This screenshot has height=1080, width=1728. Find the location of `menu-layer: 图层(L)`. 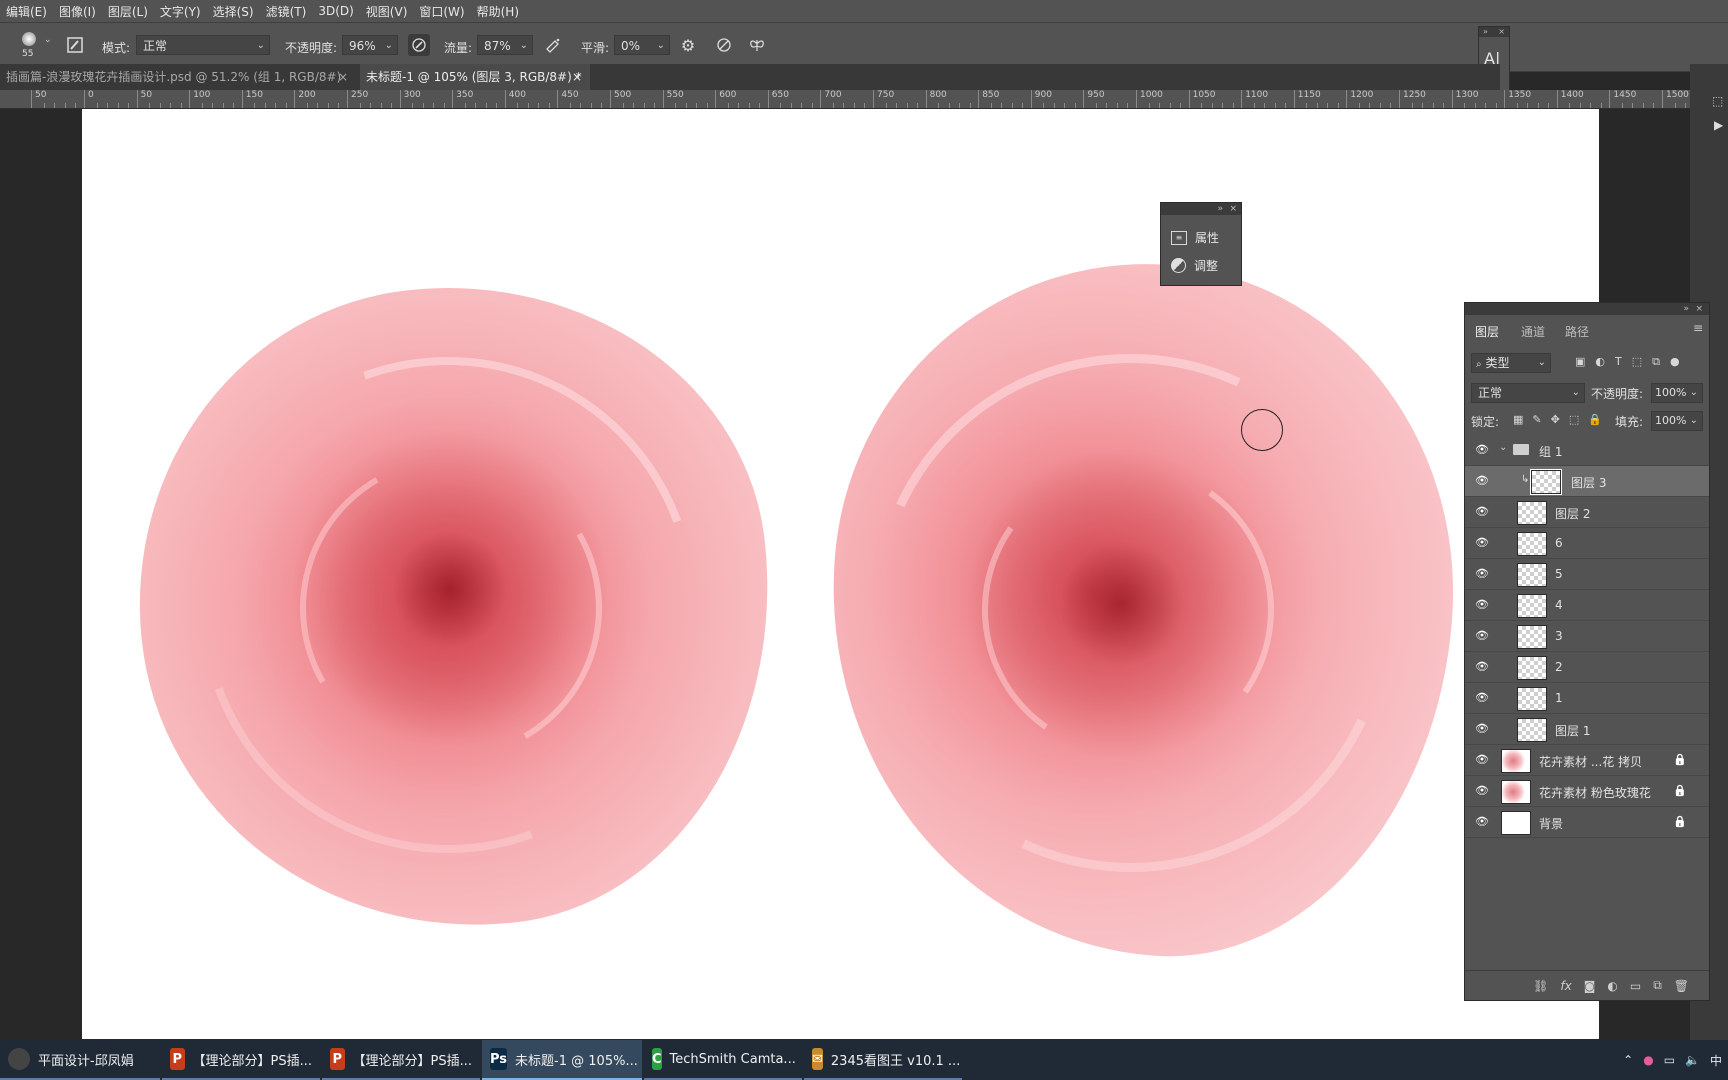

menu-layer: 图层(L) is located at coordinates (128, 11).